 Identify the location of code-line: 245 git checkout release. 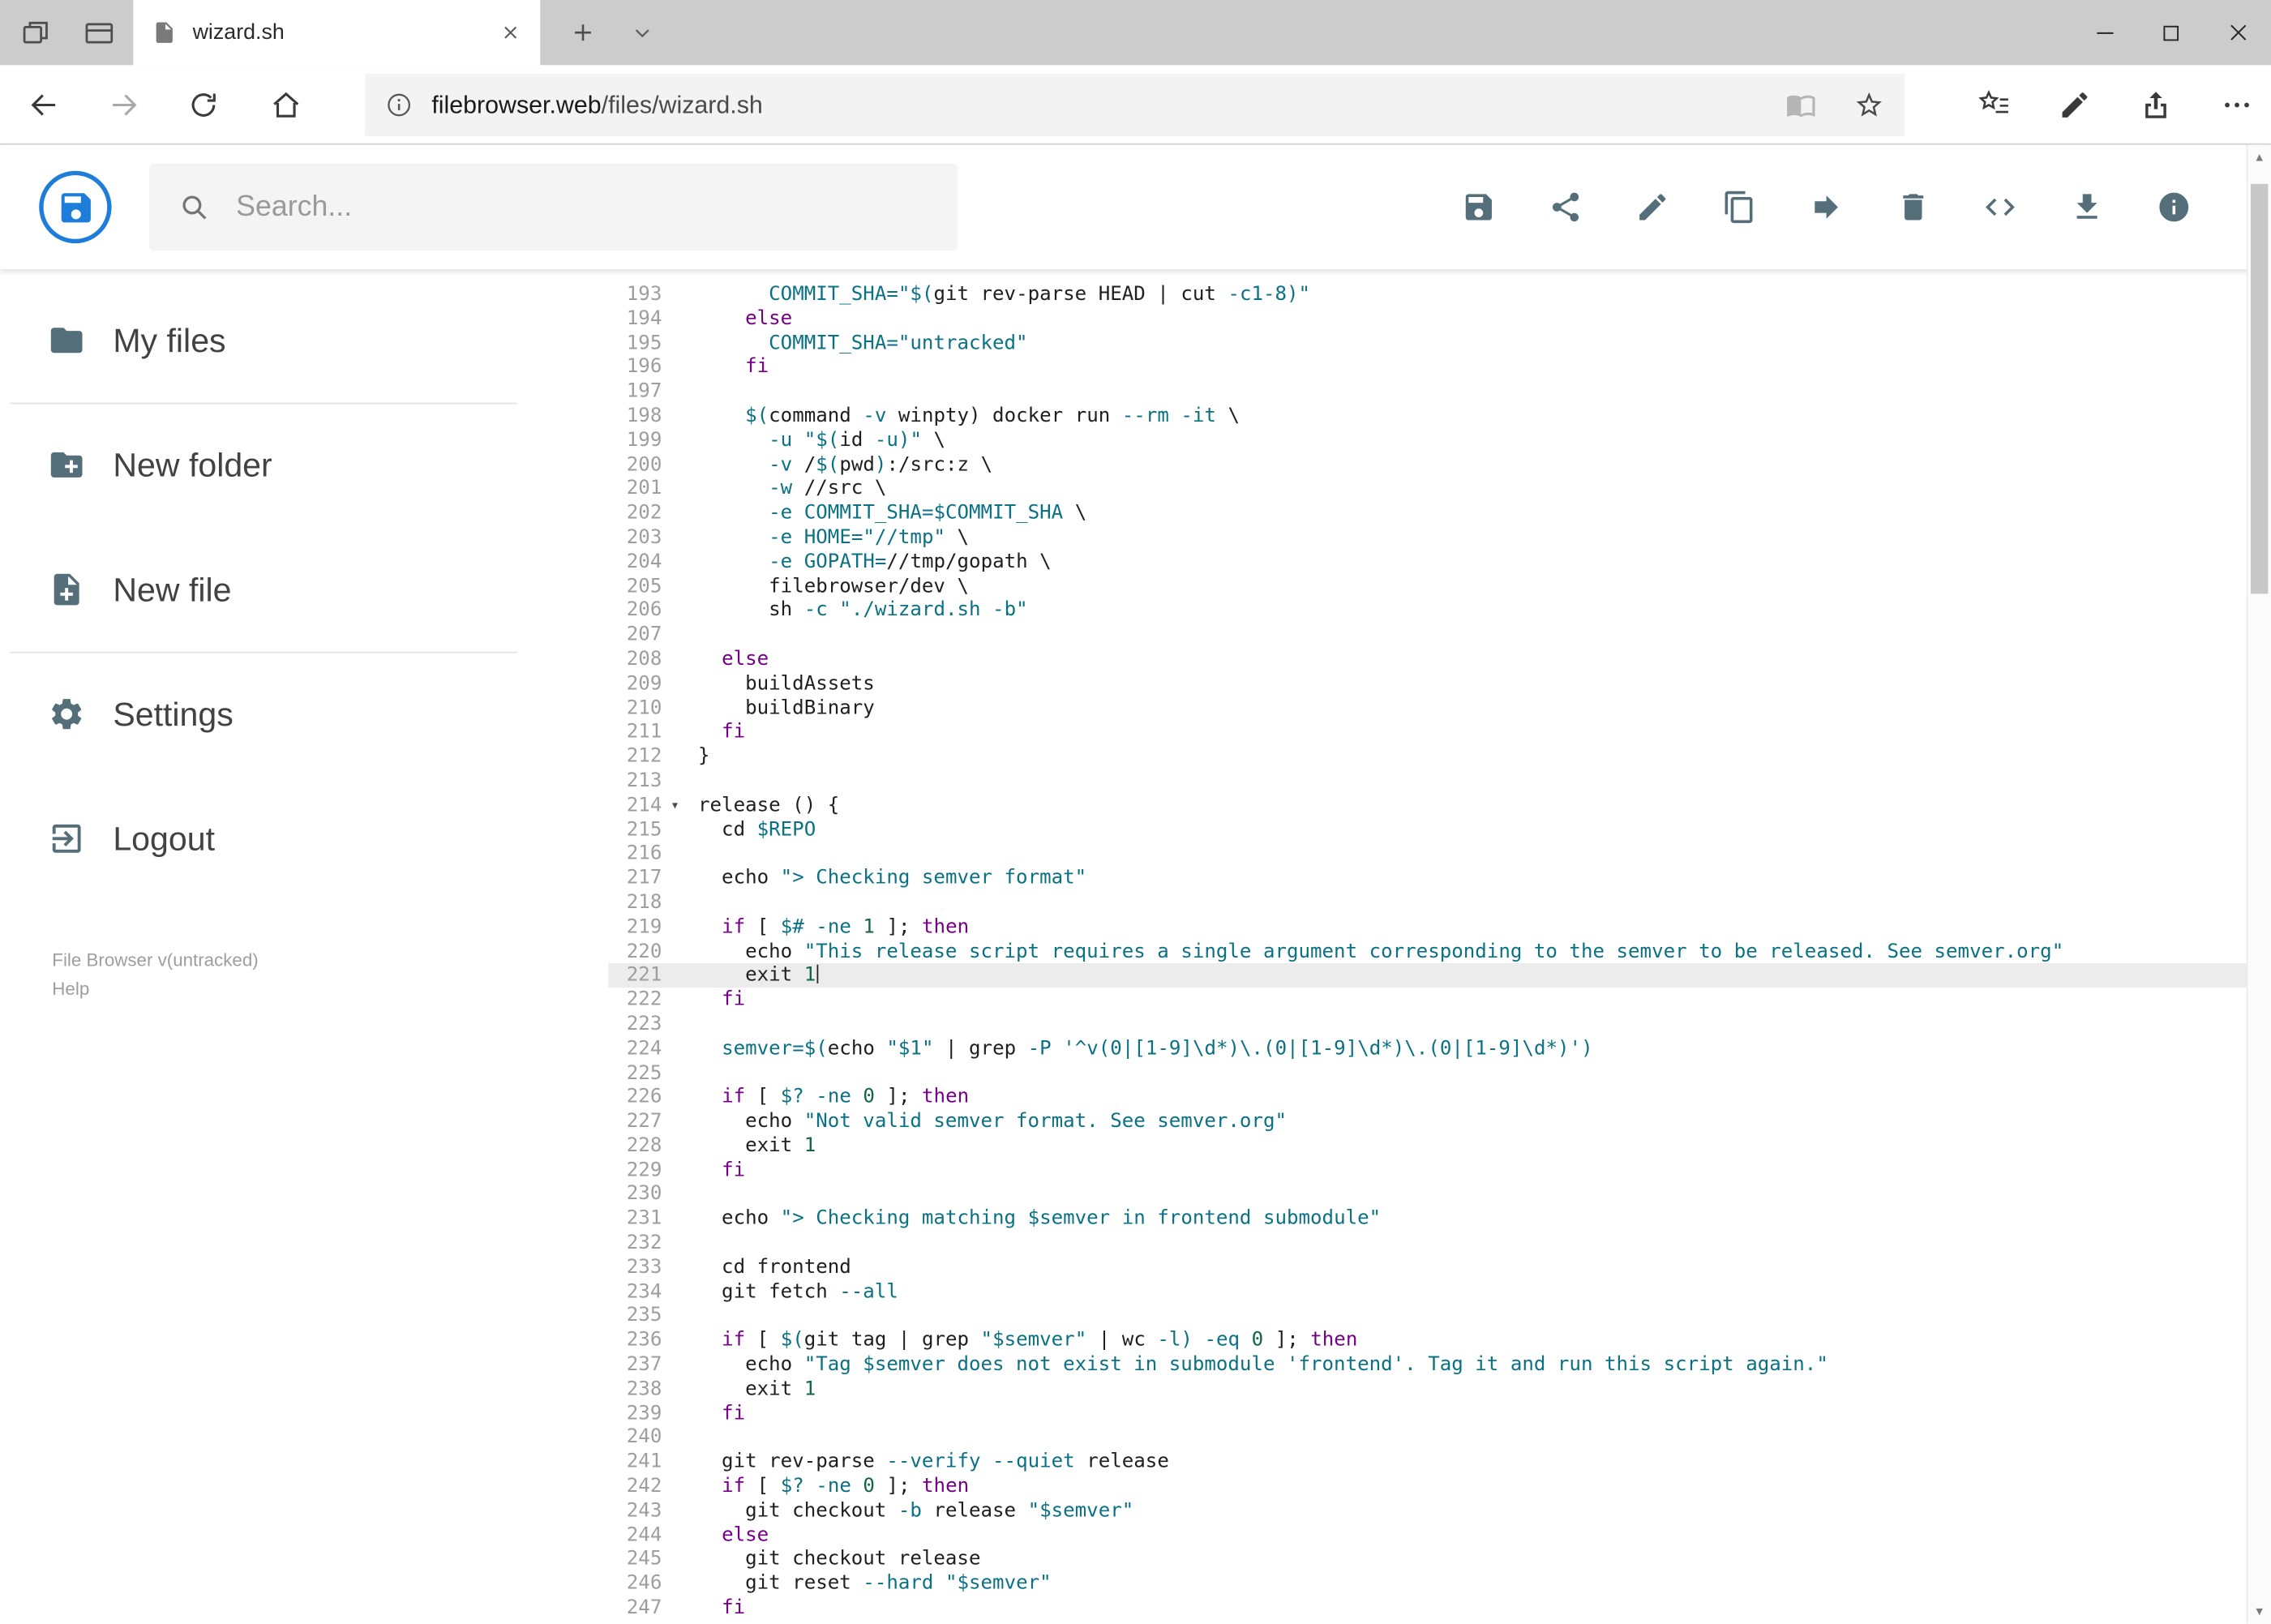
(1427, 1560).